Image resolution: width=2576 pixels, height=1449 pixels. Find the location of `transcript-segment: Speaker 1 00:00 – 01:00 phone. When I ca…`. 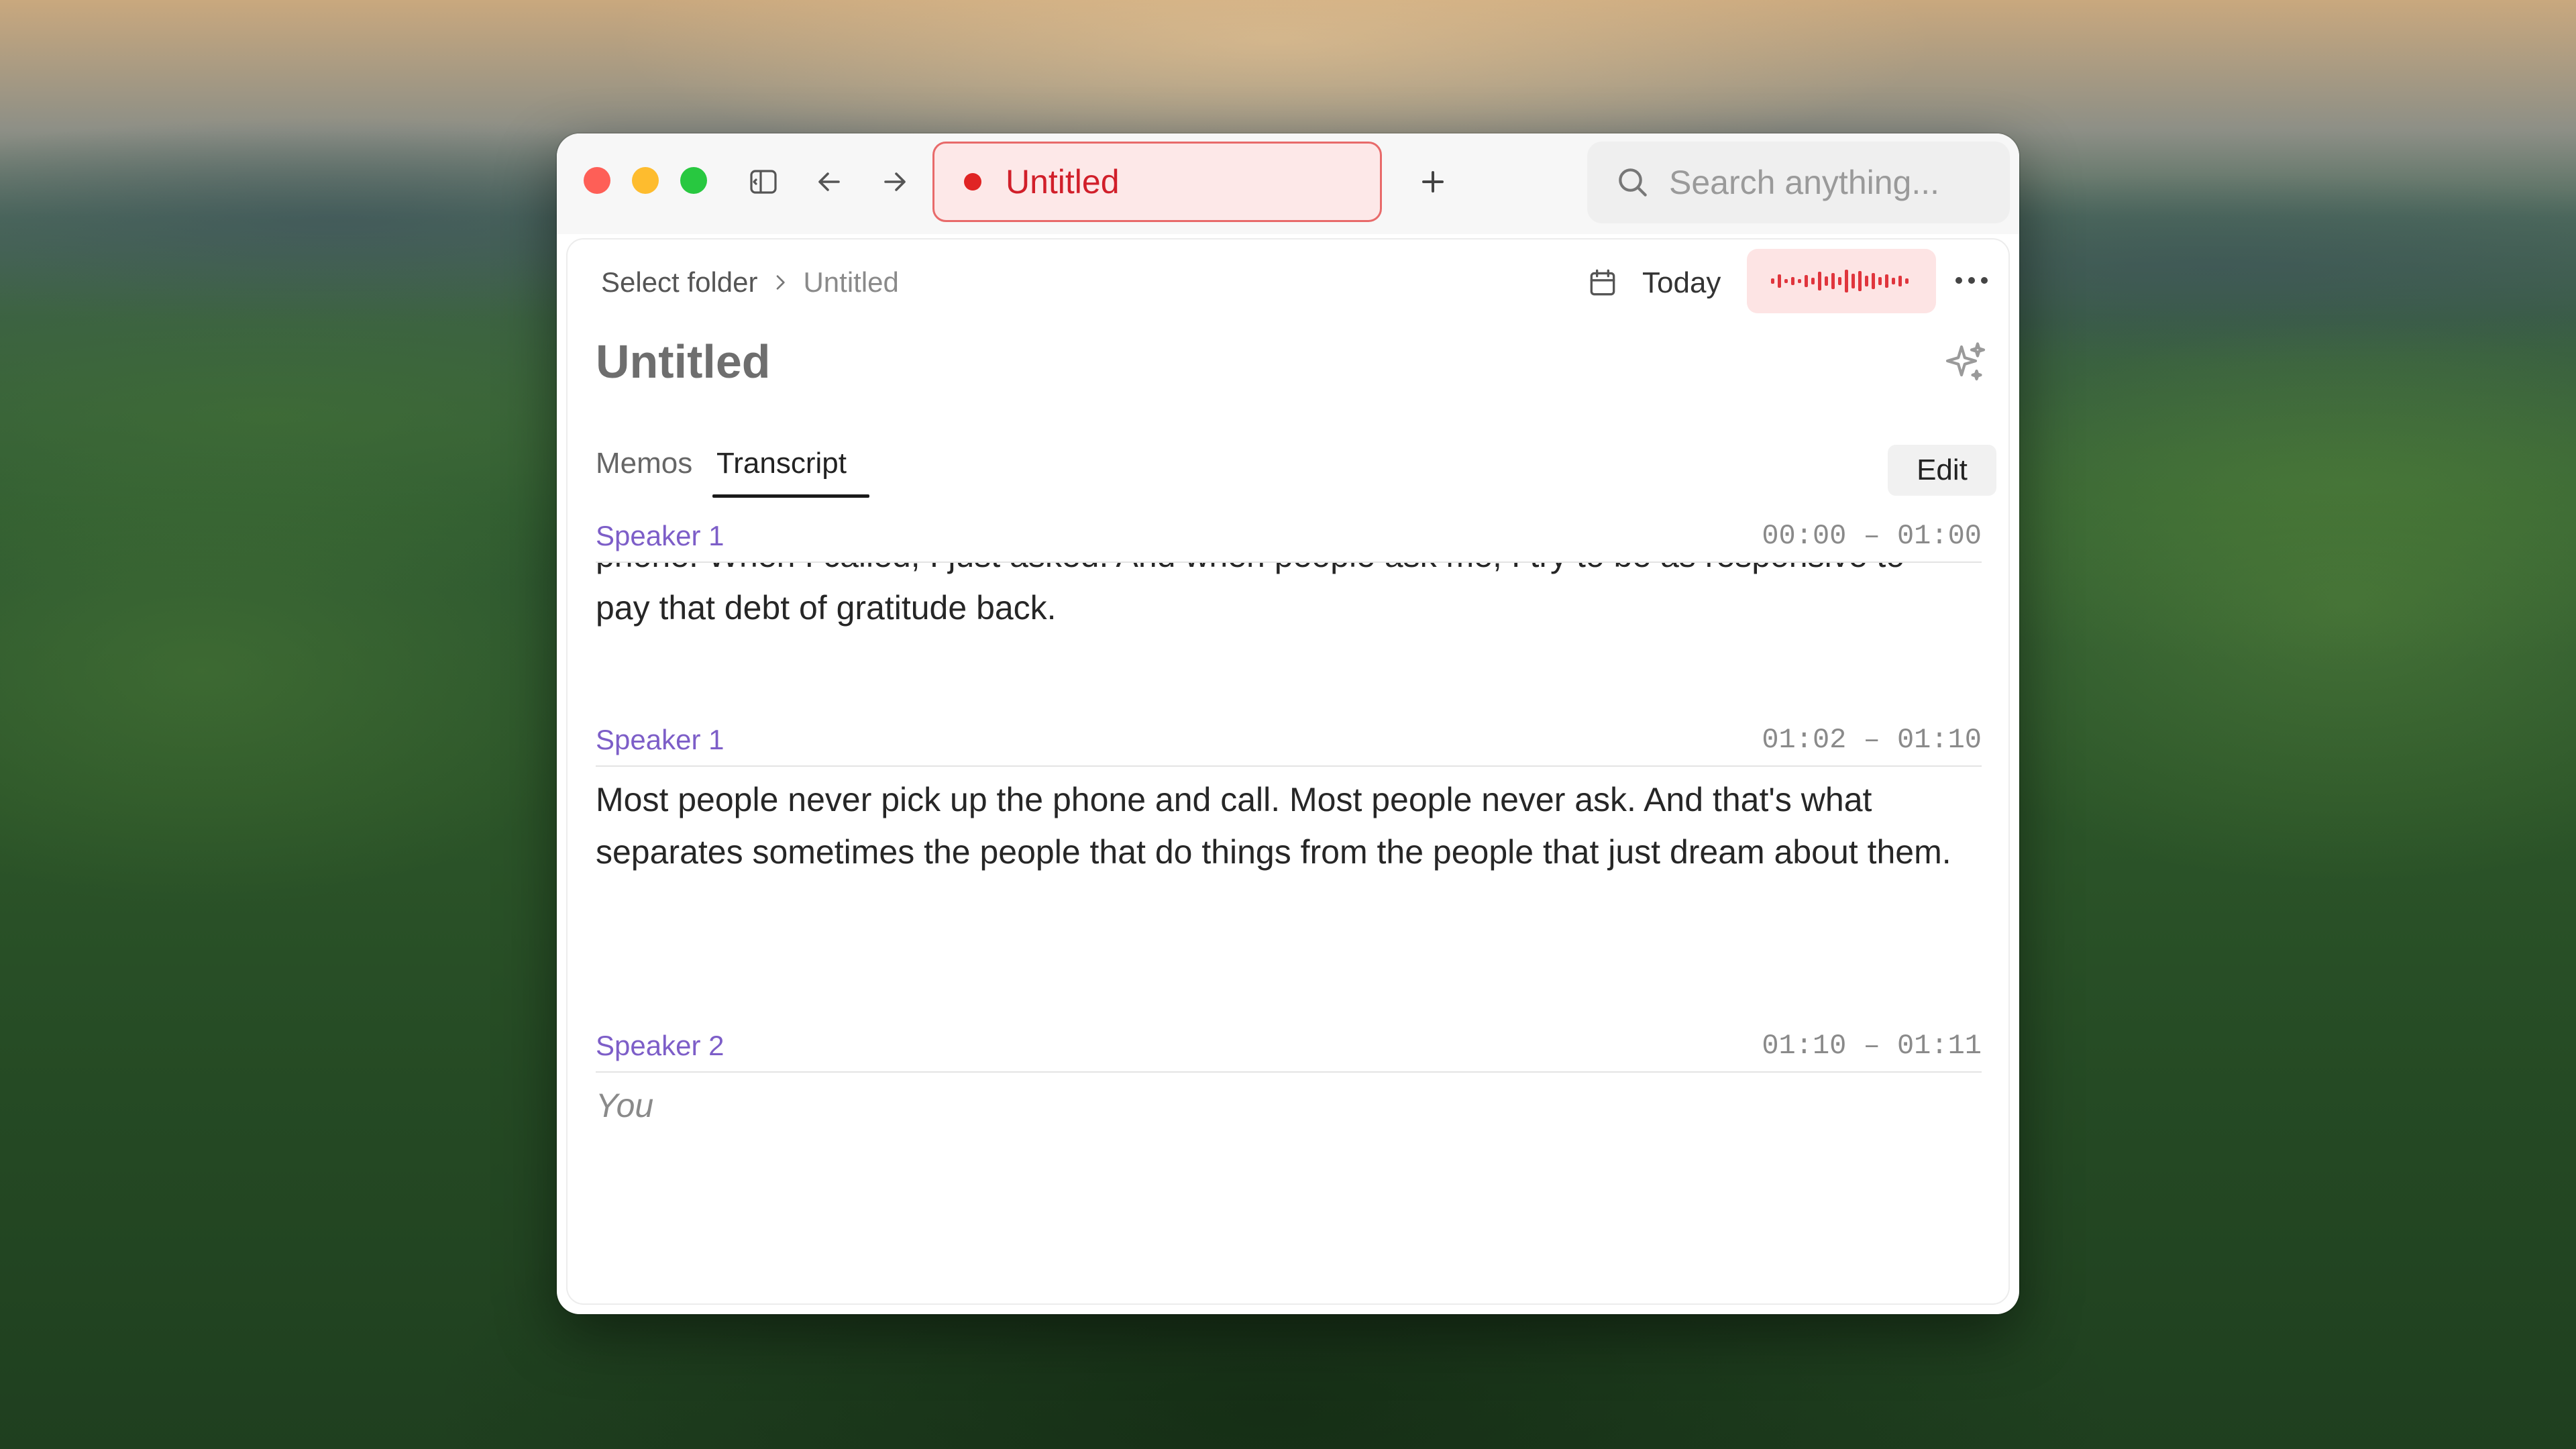

transcript-segment: Speaker 1 00:00 – 01:00 phone. When I ca… is located at coordinates (1289, 575).